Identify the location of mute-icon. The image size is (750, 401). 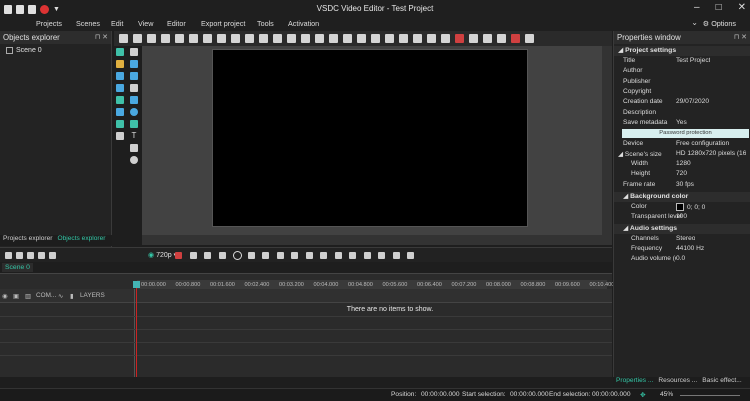
(41, 255).